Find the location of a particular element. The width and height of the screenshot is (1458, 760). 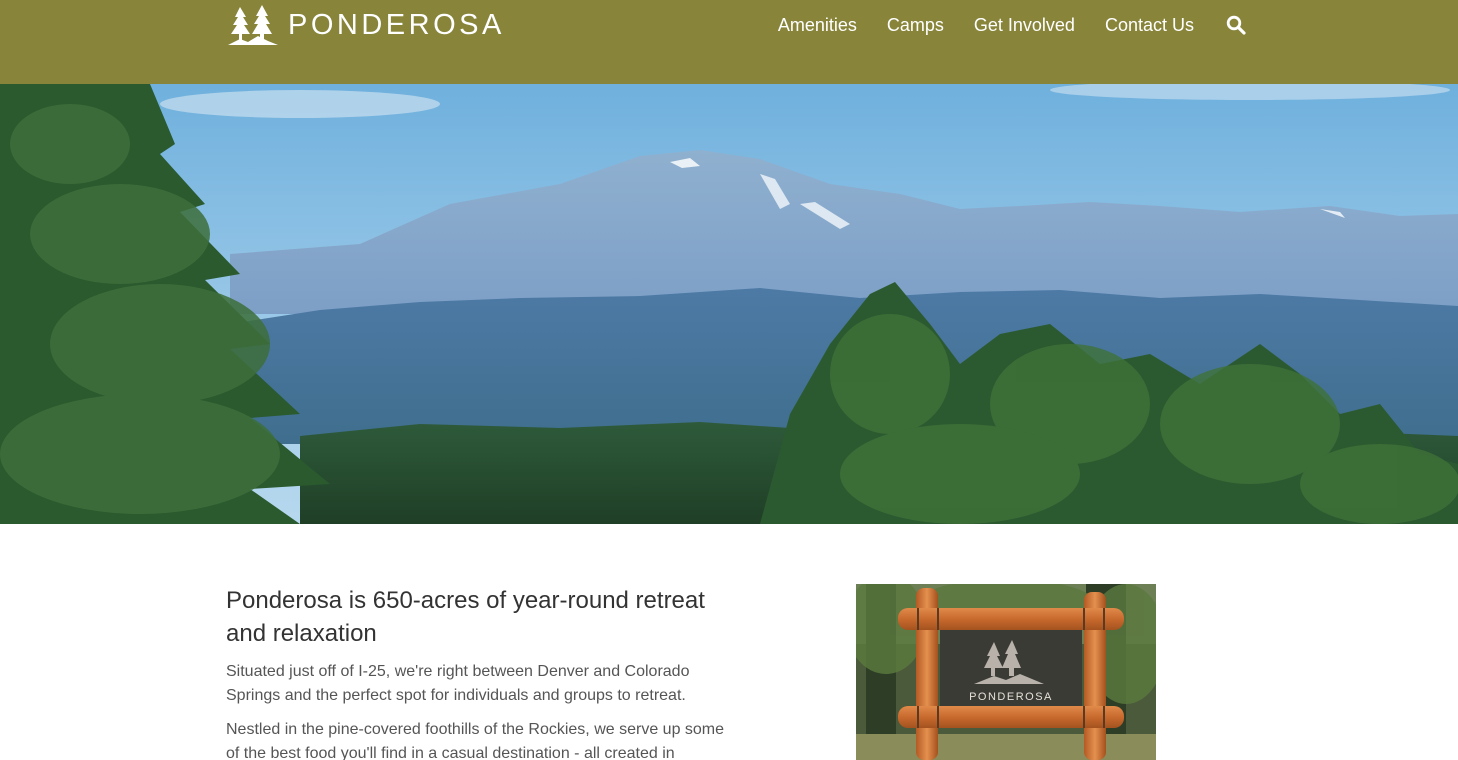

nav-link-camps: Camps is located at coordinates (915, 25).